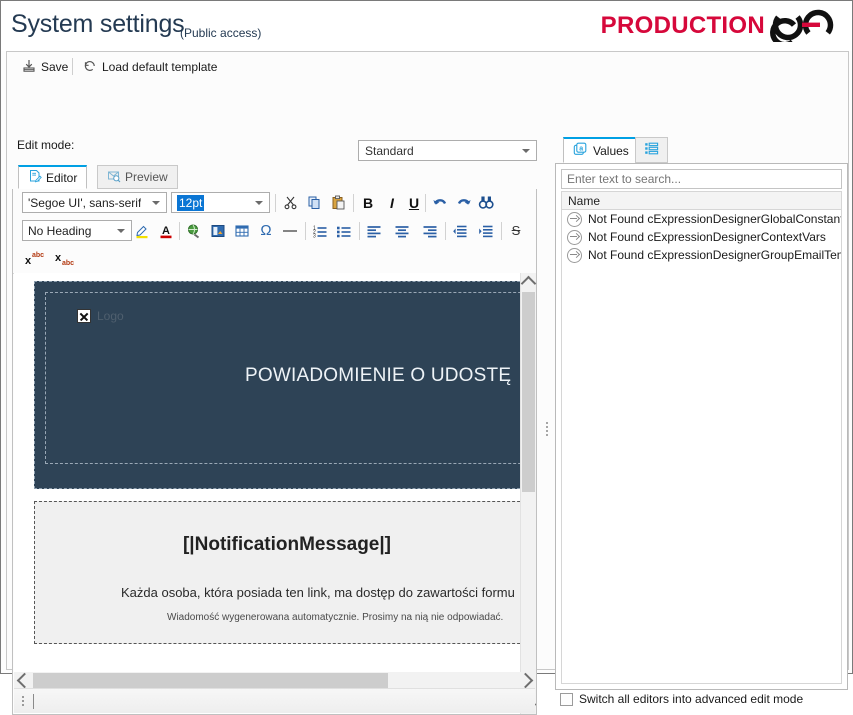 This screenshot has height=715, width=853. Describe the element at coordinates (547, 440) in the screenshot. I see `panel-splitter` at that location.